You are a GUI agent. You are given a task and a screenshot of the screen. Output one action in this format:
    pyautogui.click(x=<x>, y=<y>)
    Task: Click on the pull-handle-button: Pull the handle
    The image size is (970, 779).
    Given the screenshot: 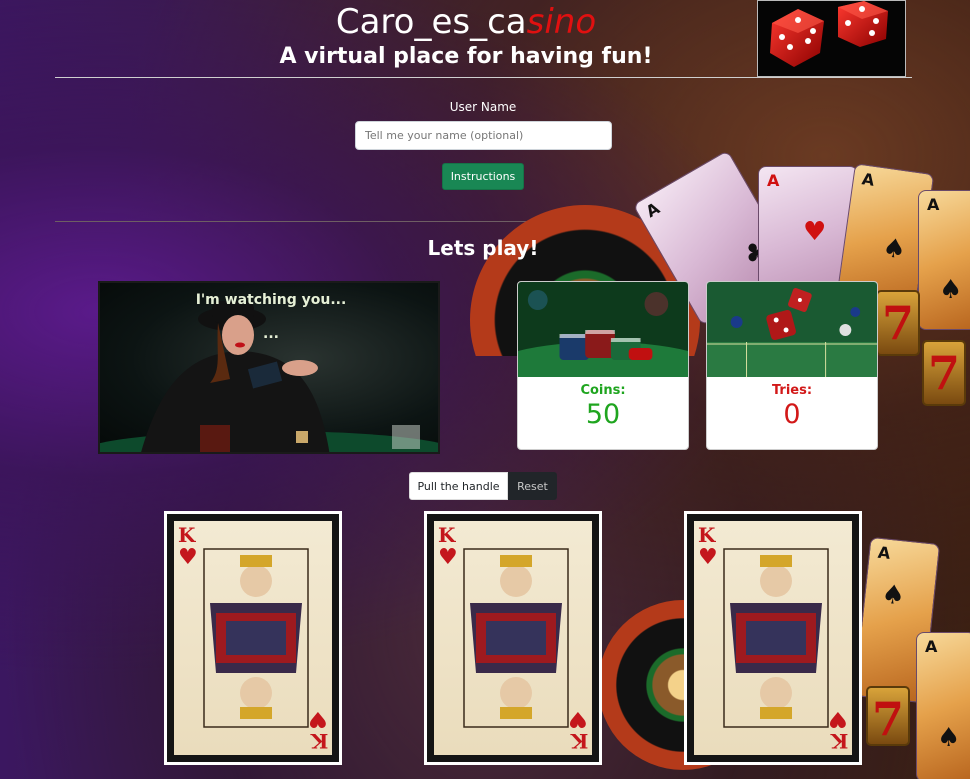 What is the action you would take?
    pyautogui.click(x=458, y=486)
    